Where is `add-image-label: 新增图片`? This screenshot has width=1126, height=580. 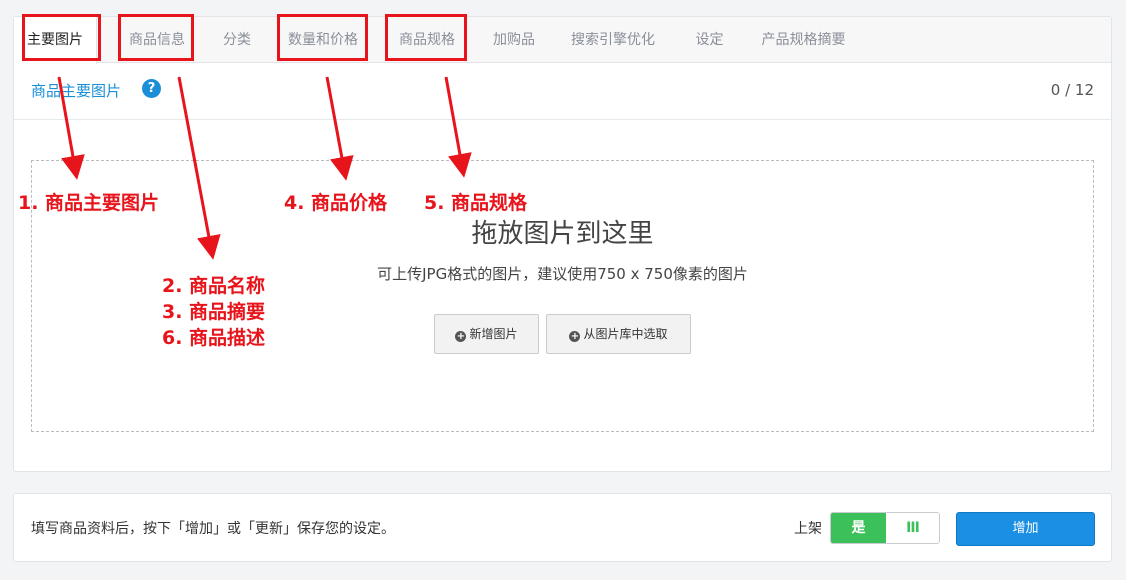
add-image-label: 新增图片 is located at coordinates (493, 334).